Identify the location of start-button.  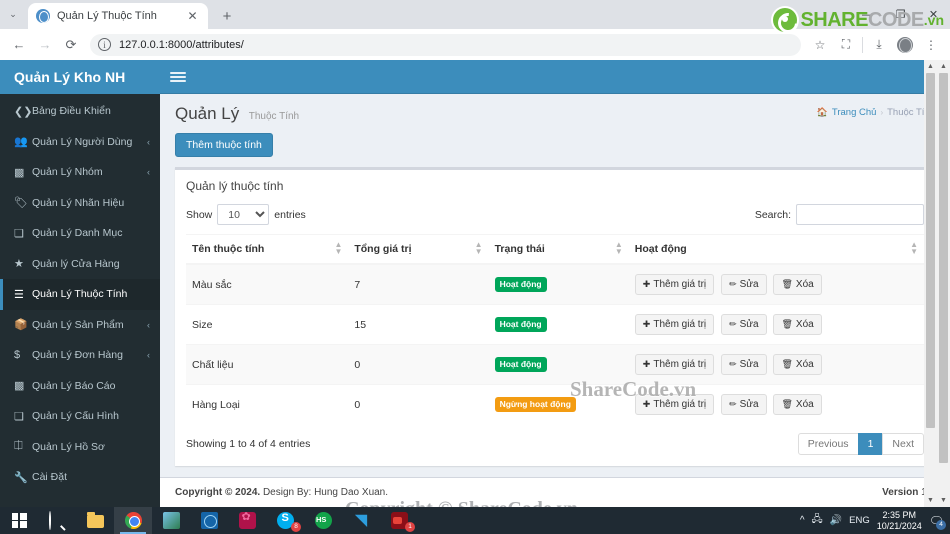
(19, 520).